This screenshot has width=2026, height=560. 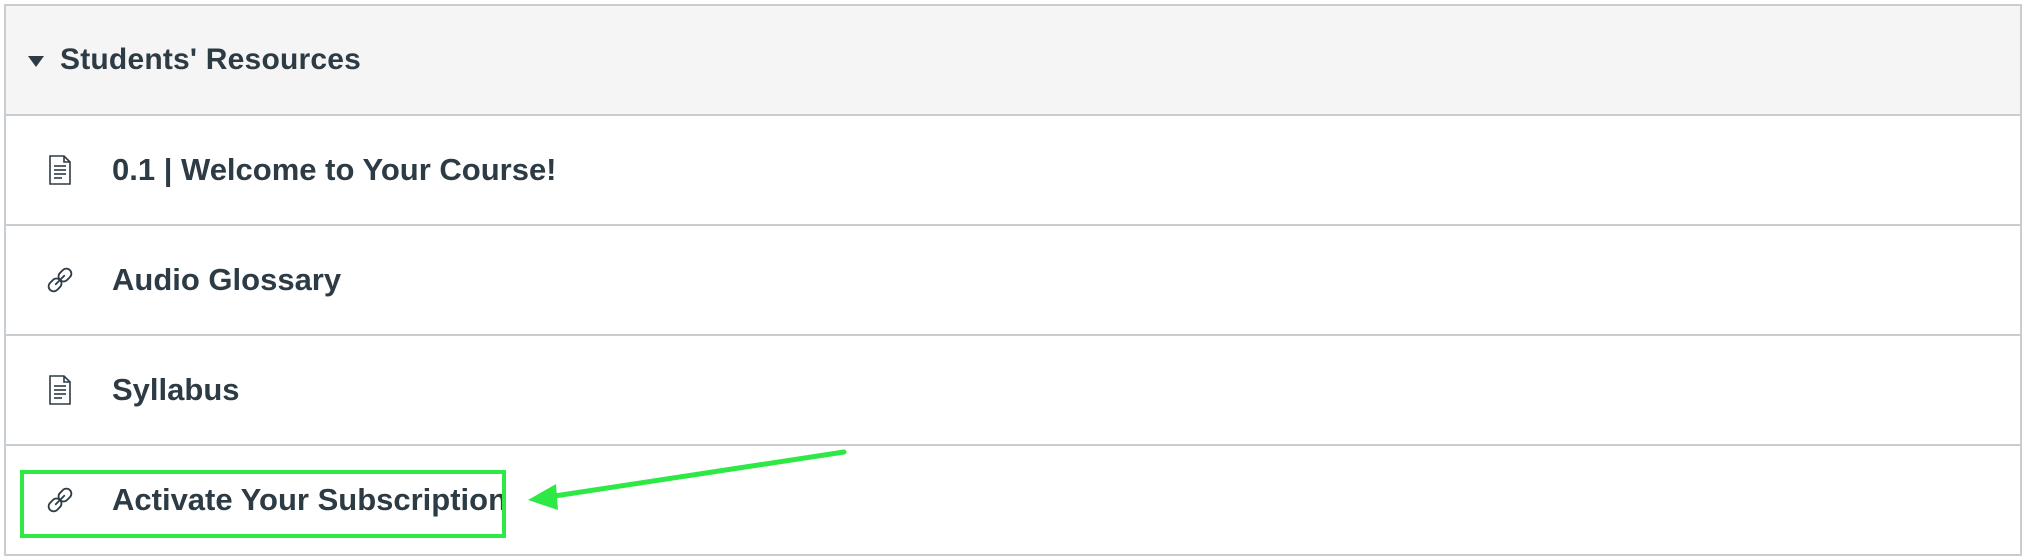 What do you see at coordinates (36, 61) in the screenshot?
I see `caret-down-icon` at bounding box center [36, 61].